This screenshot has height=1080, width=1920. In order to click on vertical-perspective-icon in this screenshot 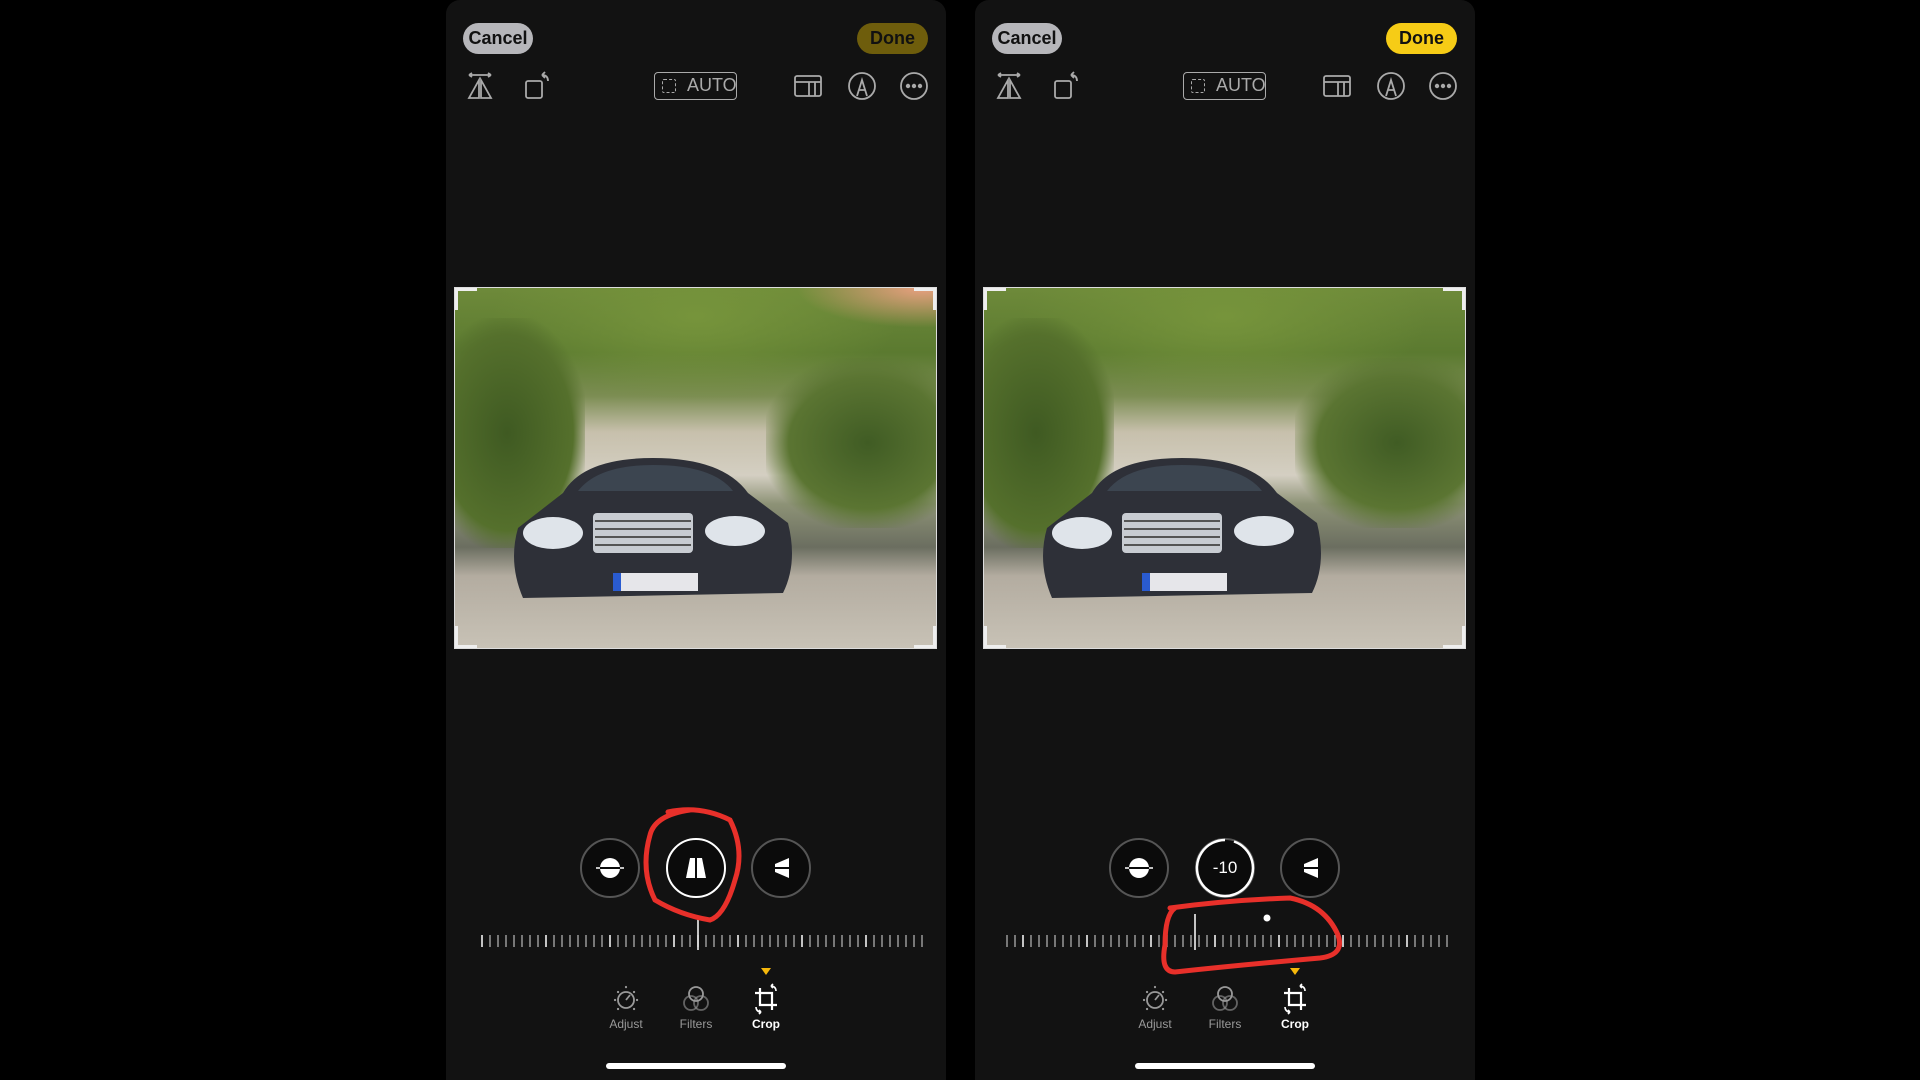, I will do `click(696, 868)`.